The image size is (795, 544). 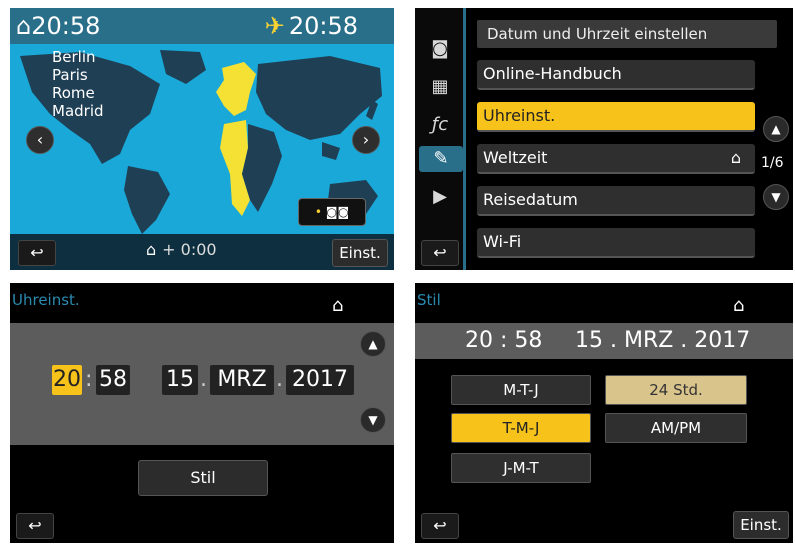 What do you see at coordinates (440, 87) in the screenshot?
I see `video-icon: ▦` at bounding box center [440, 87].